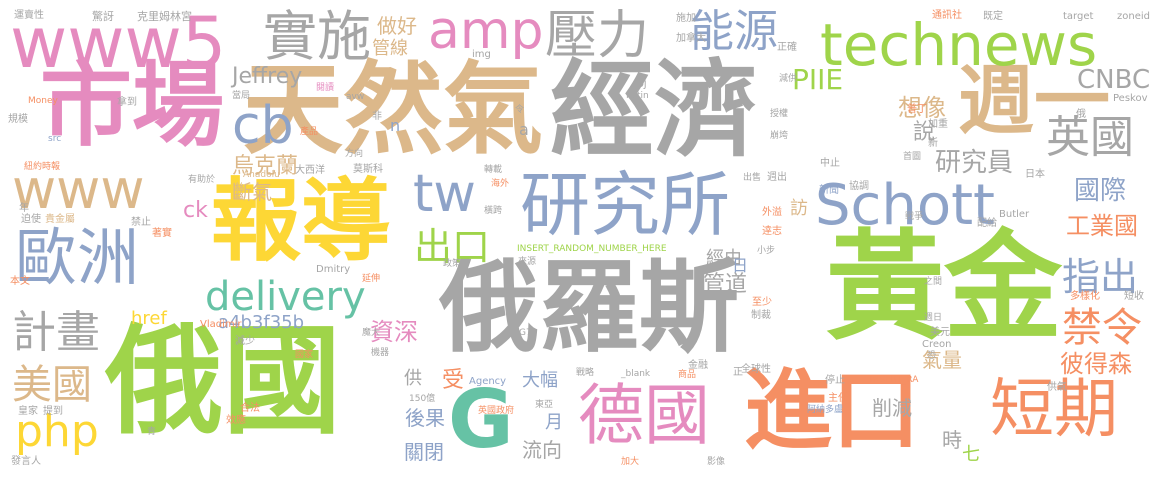  I want to click on cloud-word: 戰略, so click(585, 373).